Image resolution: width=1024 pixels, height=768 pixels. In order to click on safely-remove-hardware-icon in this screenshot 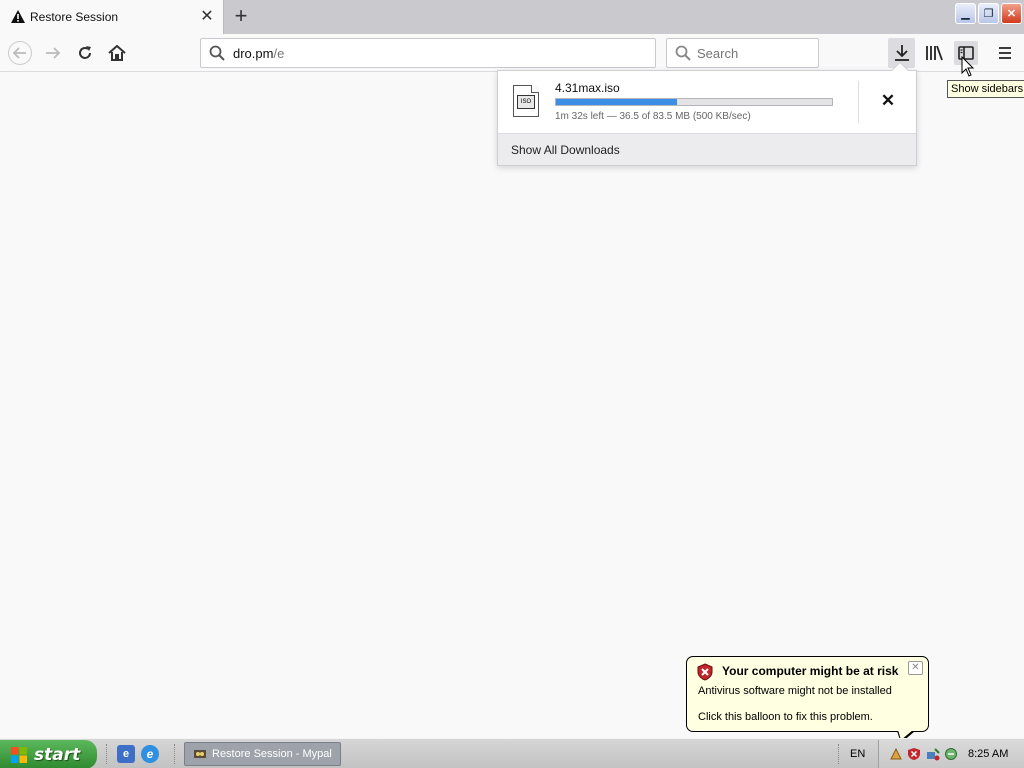, I will do `click(933, 754)`.